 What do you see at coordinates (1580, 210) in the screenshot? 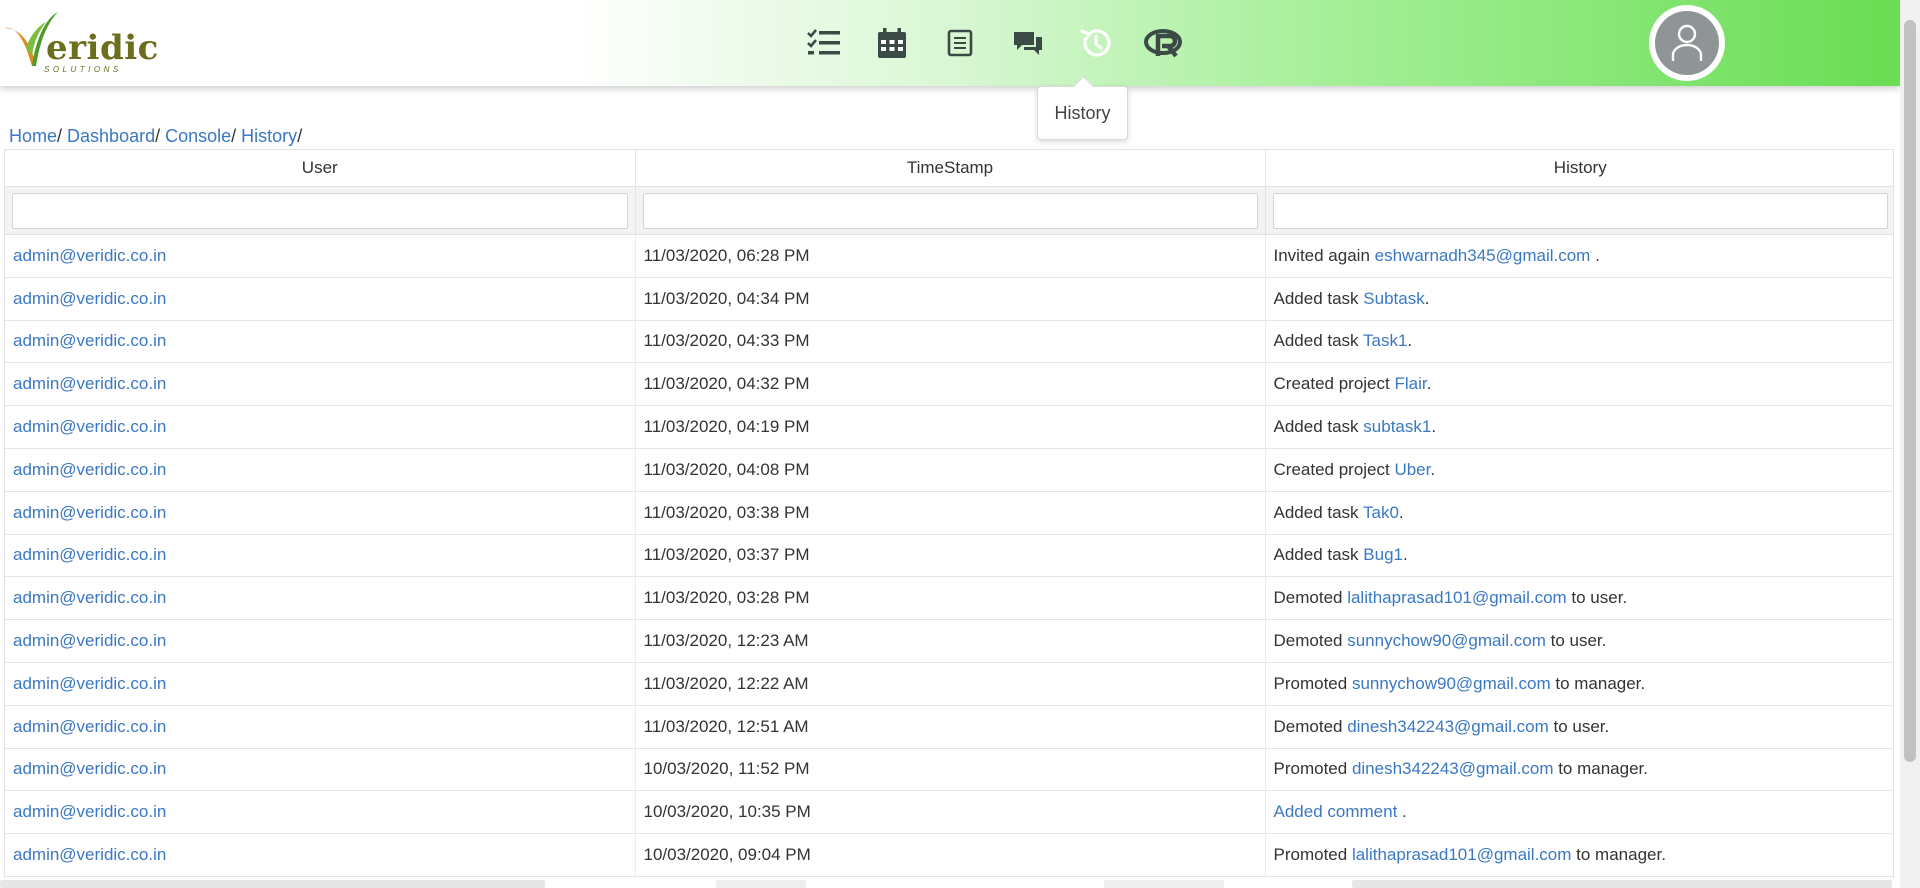
I see `history-filter-input` at bounding box center [1580, 210].